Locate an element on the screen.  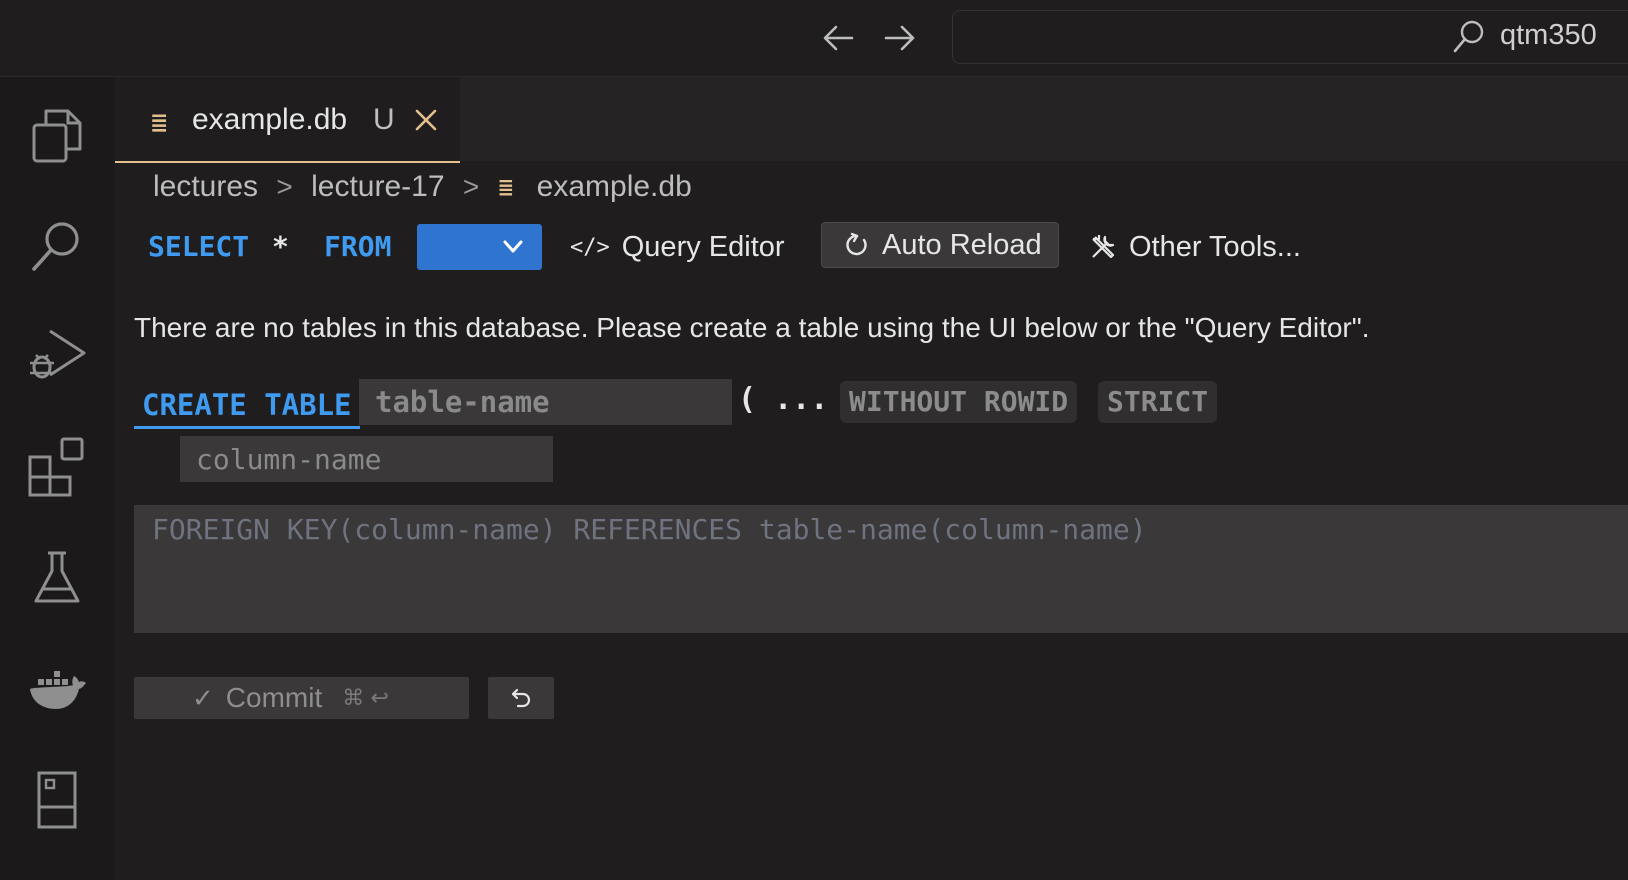
commit-label: Commit is located at coordinates (274, 697).